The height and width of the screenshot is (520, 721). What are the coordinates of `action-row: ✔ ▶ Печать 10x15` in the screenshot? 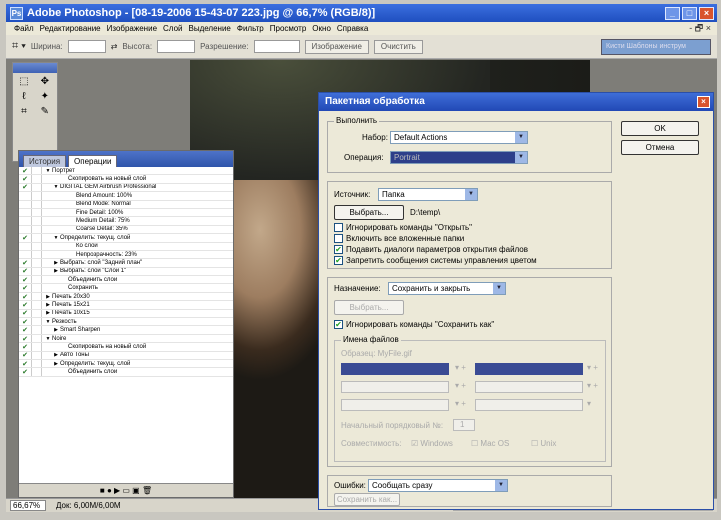 It's located at (126, 314).